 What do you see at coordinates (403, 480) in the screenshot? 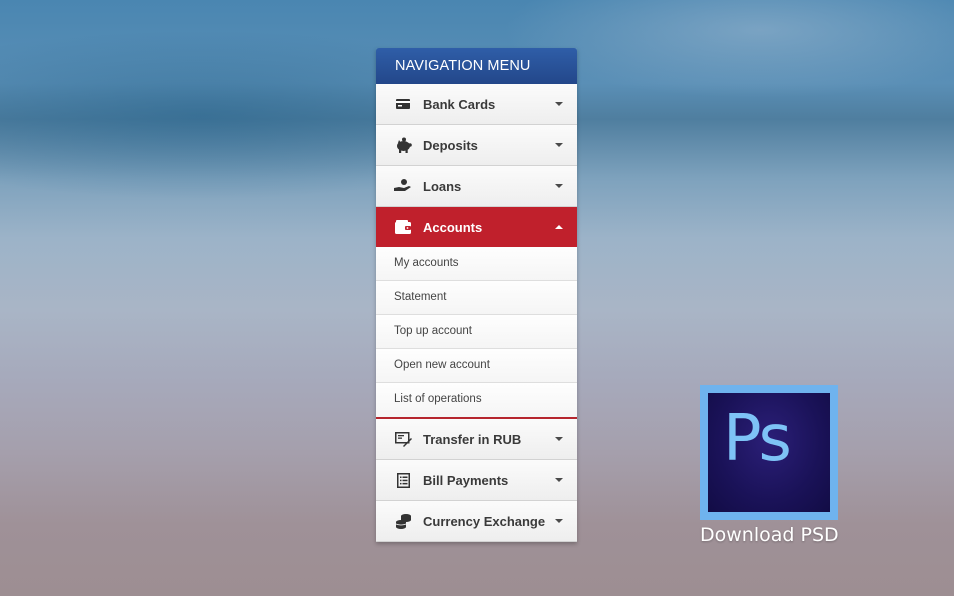
I see `bill-list-icon` at bounding box center [403, 480].